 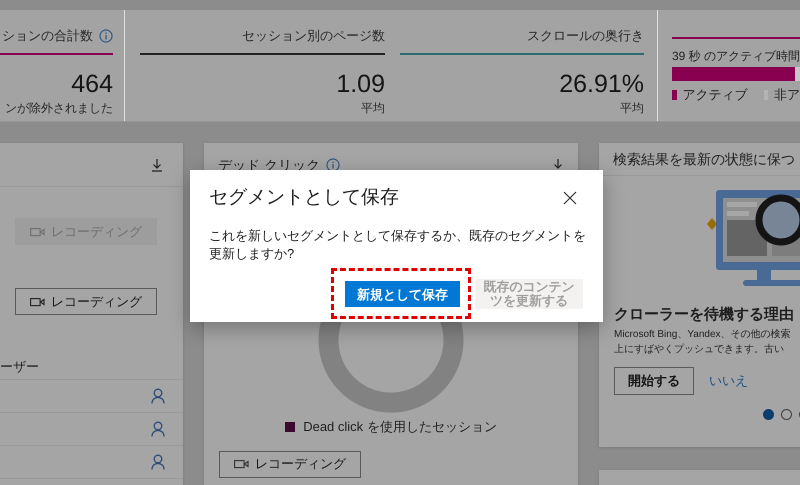 I want to click on dialog-title: セグメントとして保存, so click(x=304, y=198).